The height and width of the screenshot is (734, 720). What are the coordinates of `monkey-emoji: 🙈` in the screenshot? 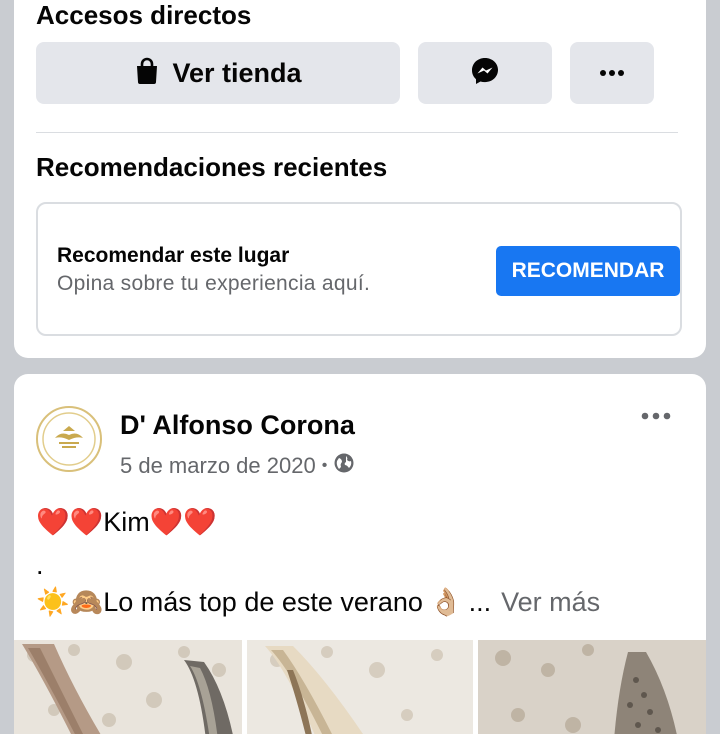 It's located at (86, 602).